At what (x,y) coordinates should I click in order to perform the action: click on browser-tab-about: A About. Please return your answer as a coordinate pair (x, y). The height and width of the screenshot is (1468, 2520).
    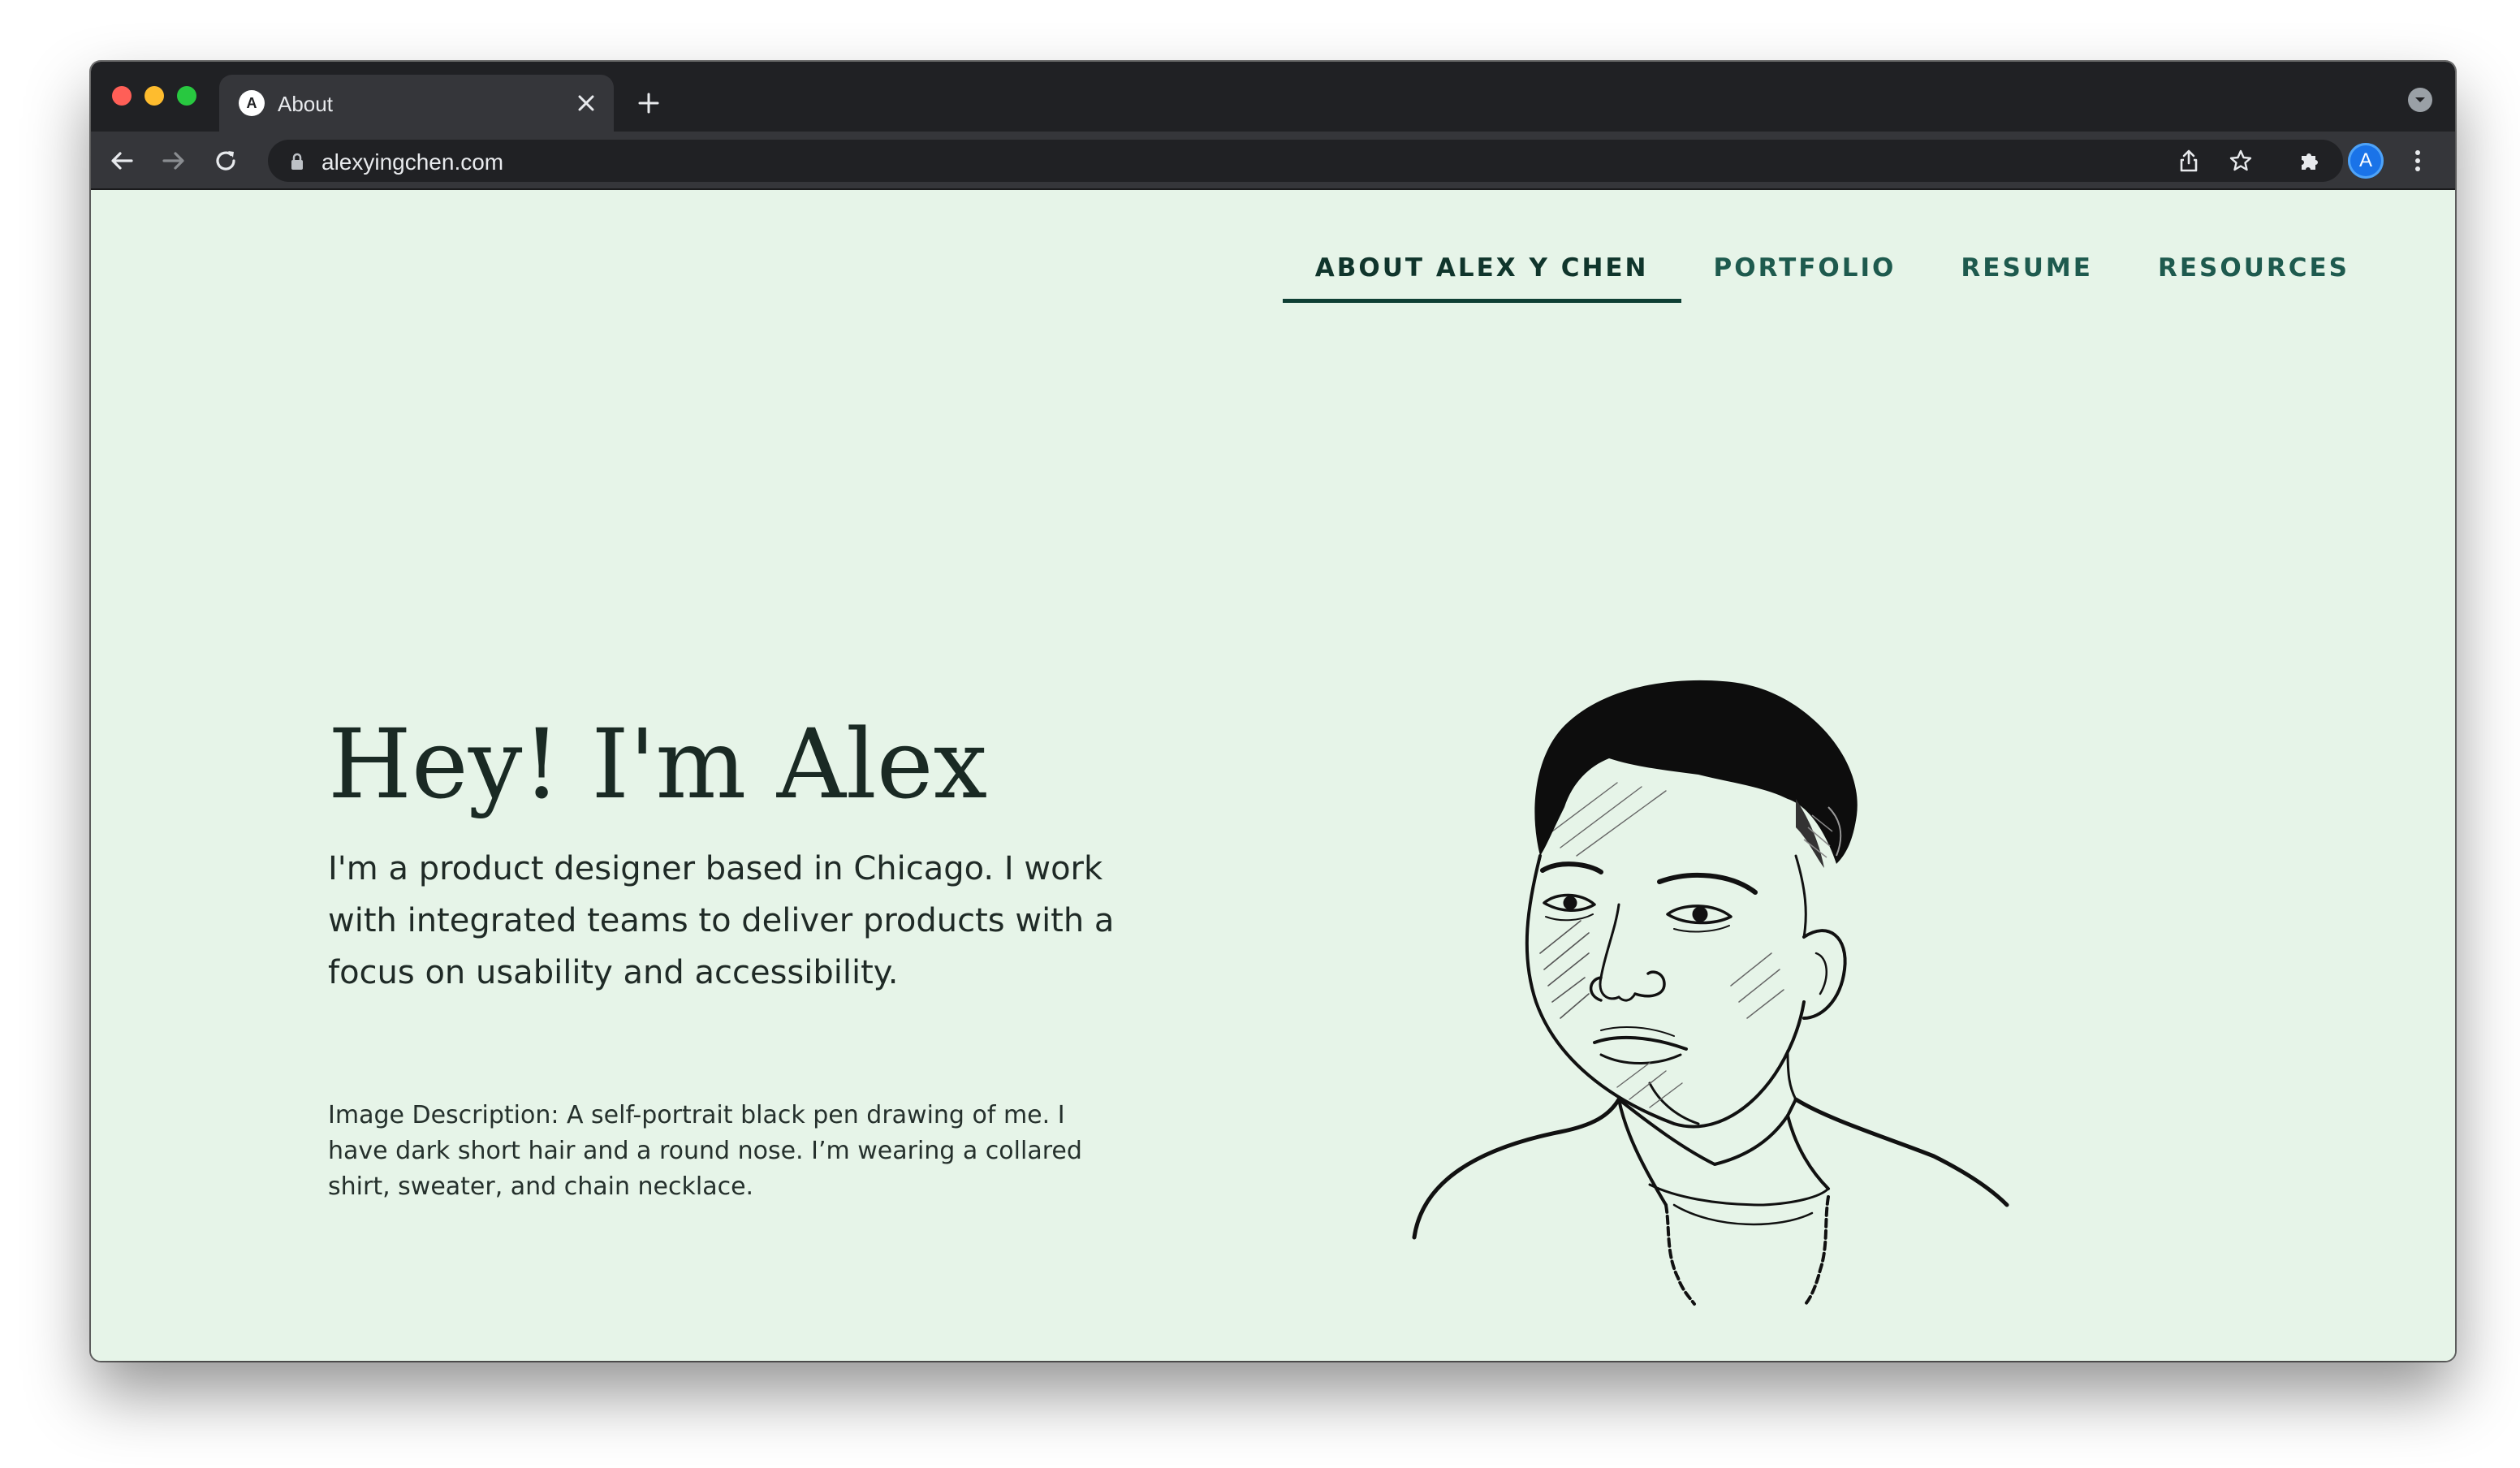
    Looking at the image, I should click on (416, 103).